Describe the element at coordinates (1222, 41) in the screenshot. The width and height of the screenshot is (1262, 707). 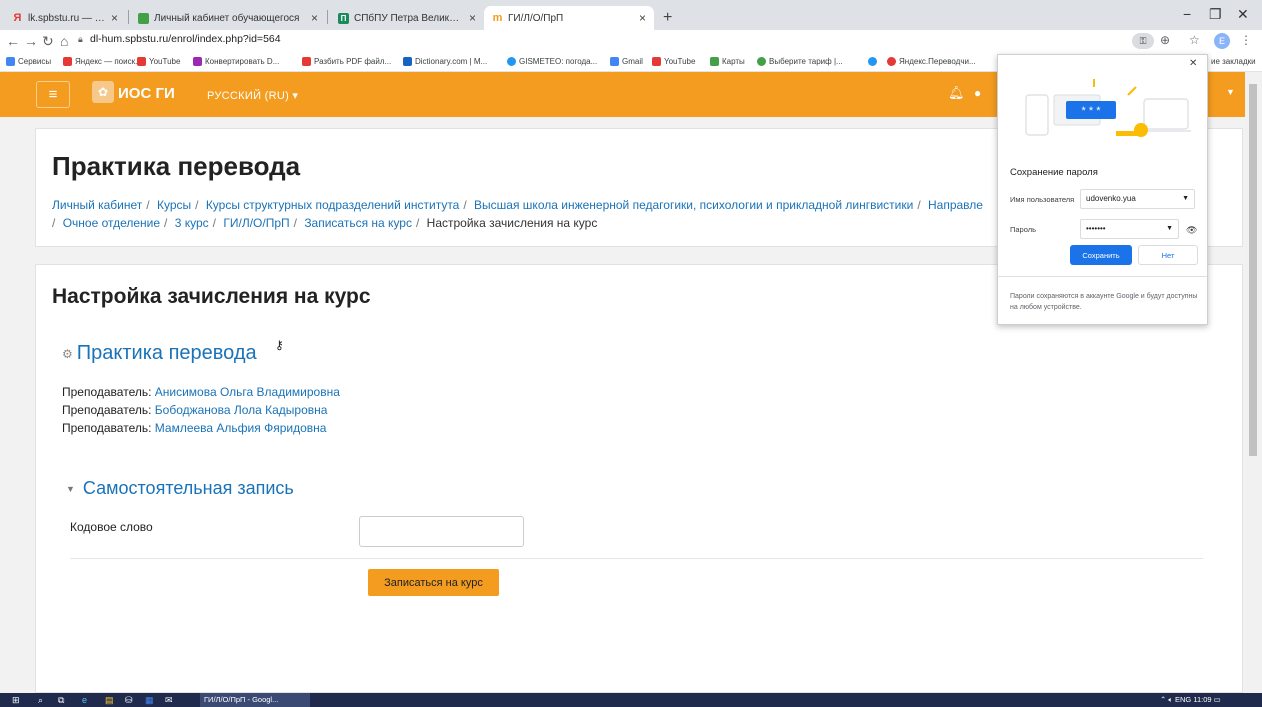
I see `profile-avatar: E` at that location.